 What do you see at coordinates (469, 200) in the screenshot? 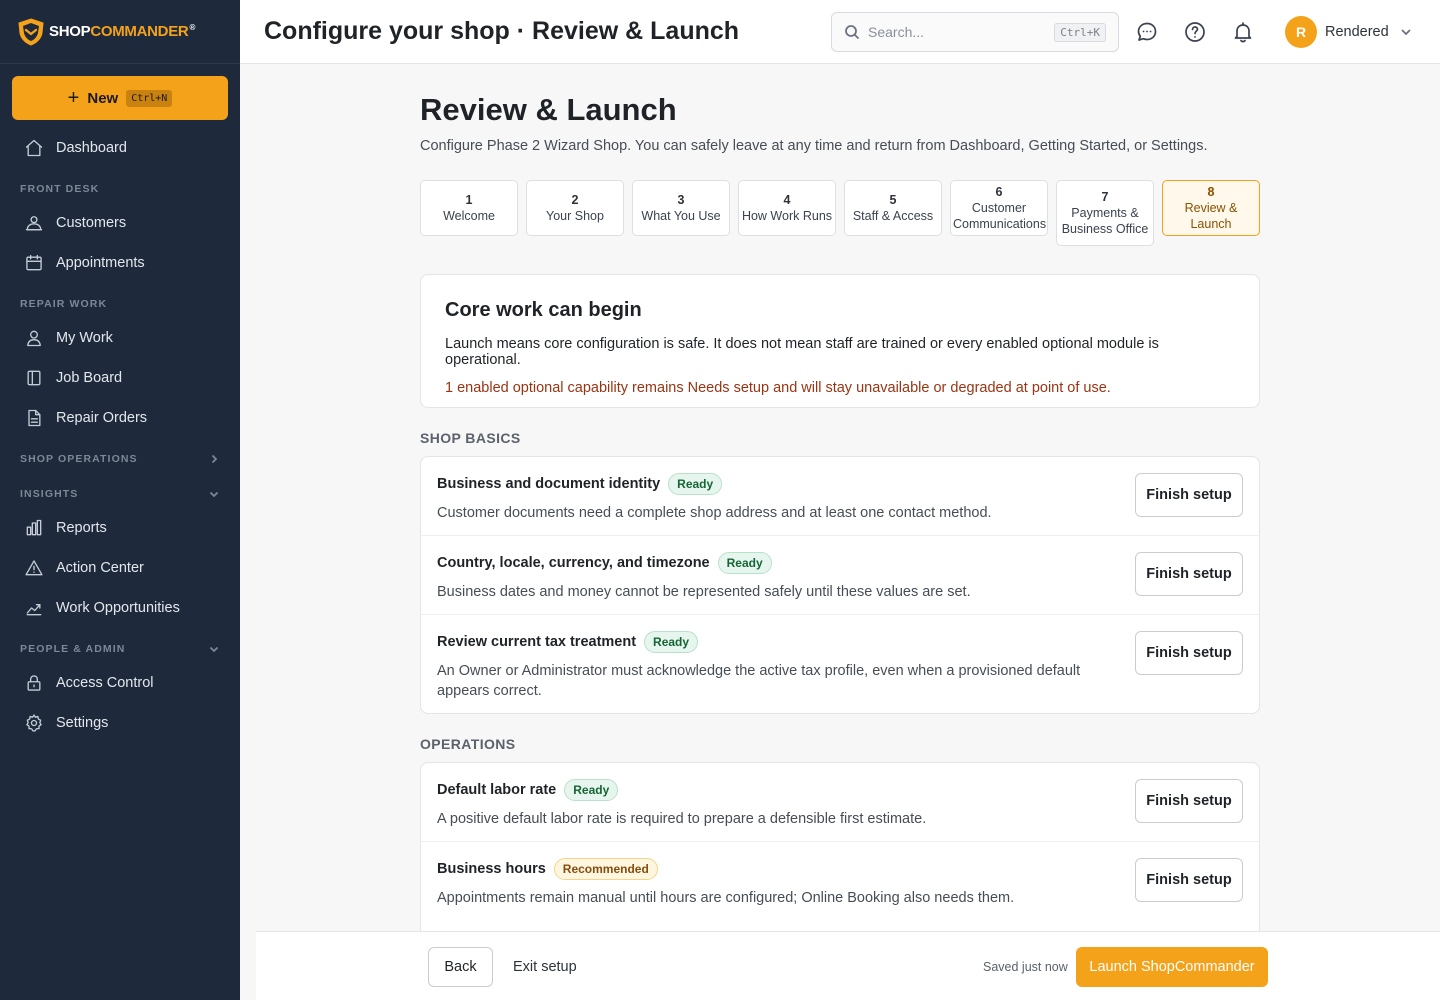
I see `step-number: 1` at bounding box center [469, 200].